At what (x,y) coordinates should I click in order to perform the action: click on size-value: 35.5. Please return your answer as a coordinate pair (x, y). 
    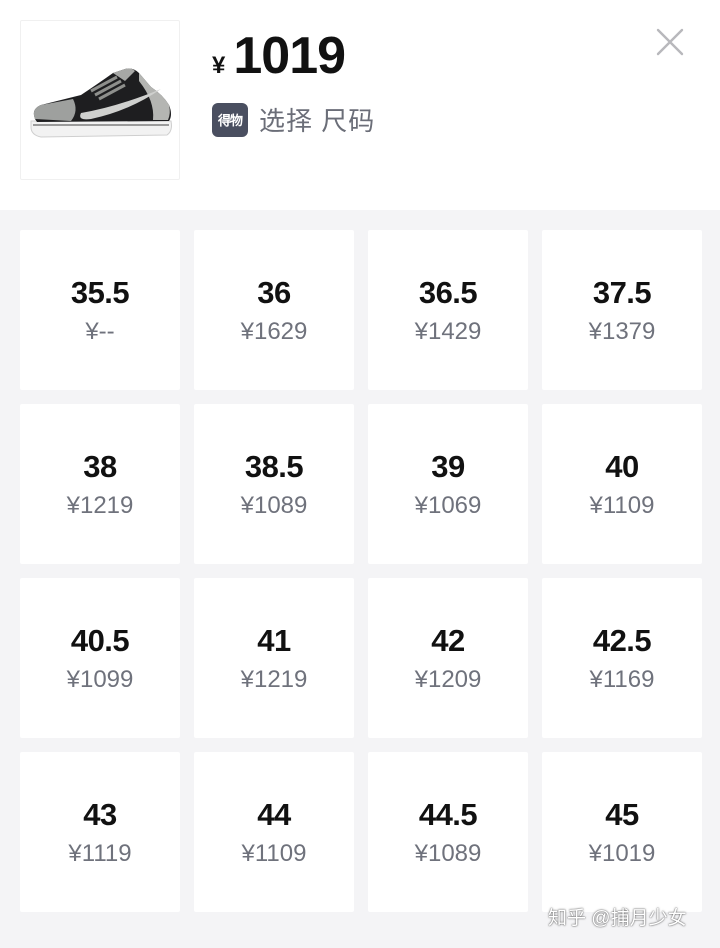
    Looking at the image, I should click on (100, 292).